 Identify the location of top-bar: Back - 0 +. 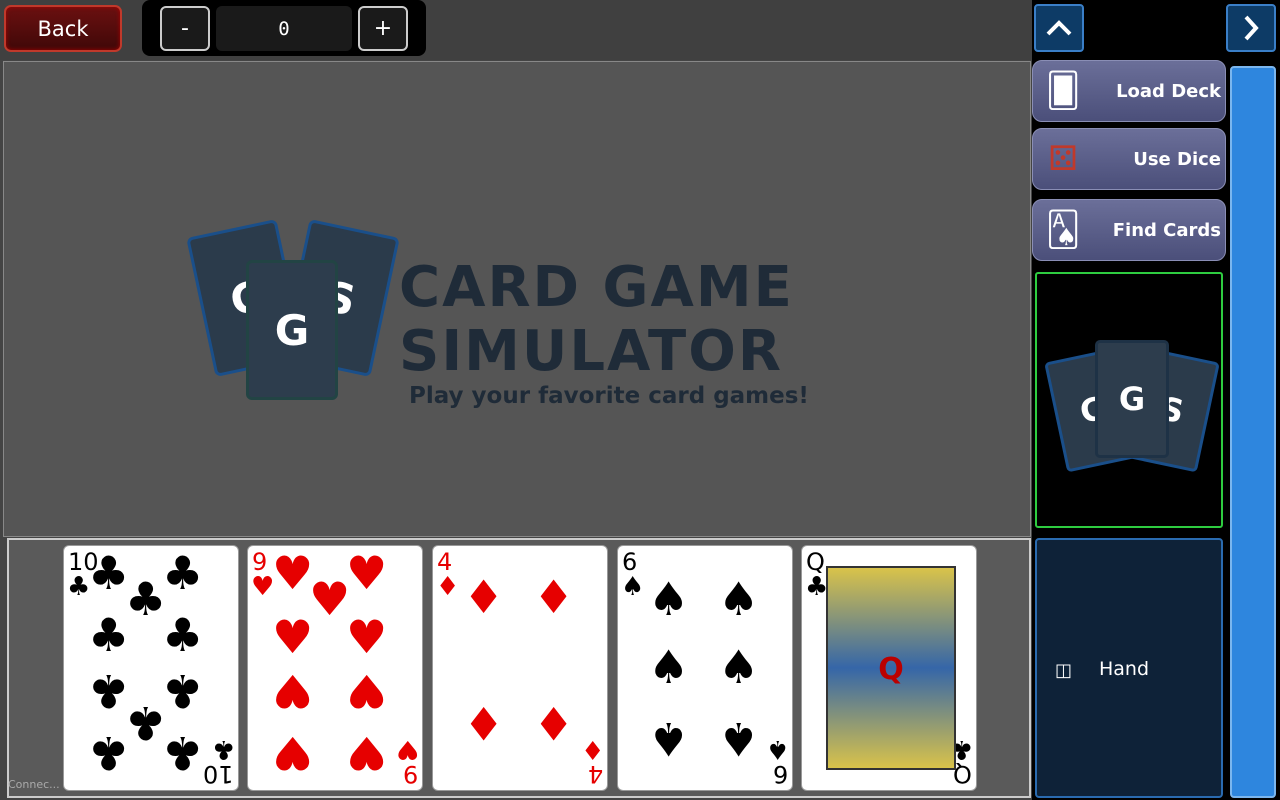
(516, 30).